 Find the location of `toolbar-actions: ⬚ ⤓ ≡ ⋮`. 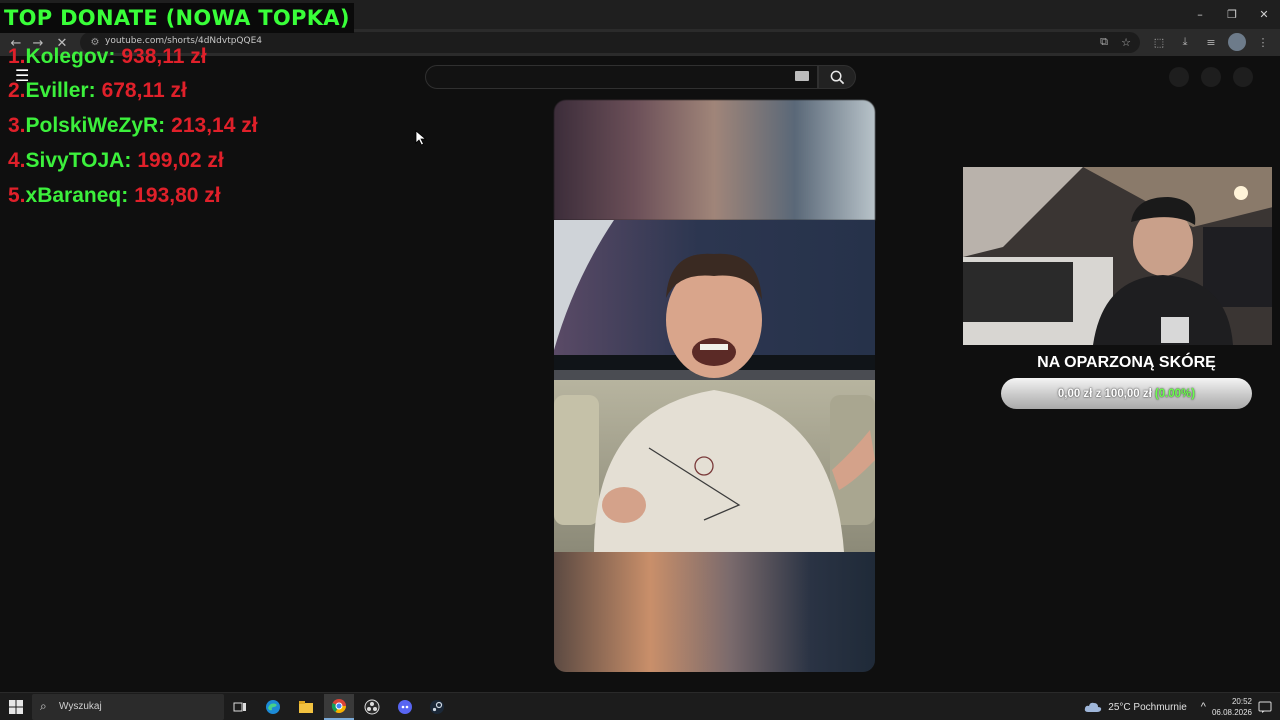

toolbar-actions: ⬚ ⤓ ≡ ⋮ is located at coordinates (1211, 42).